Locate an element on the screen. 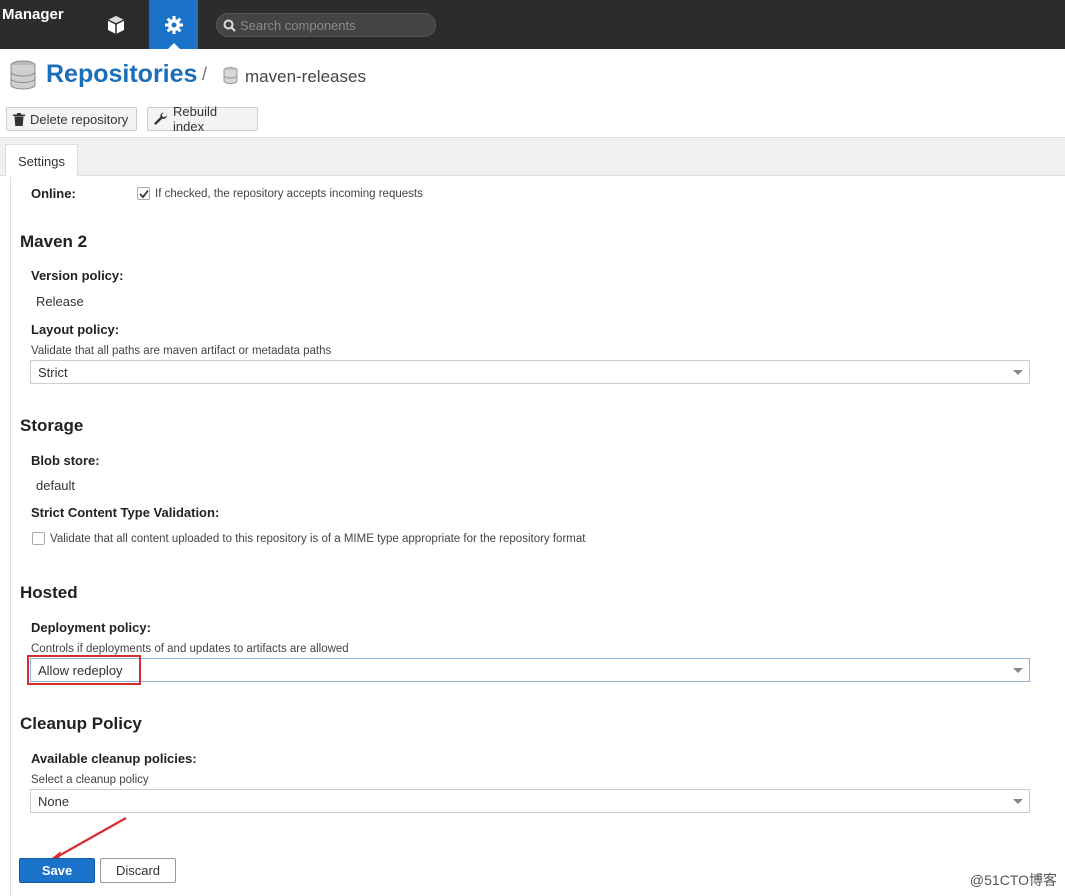  administration-button is located at coordinates (173, 24).